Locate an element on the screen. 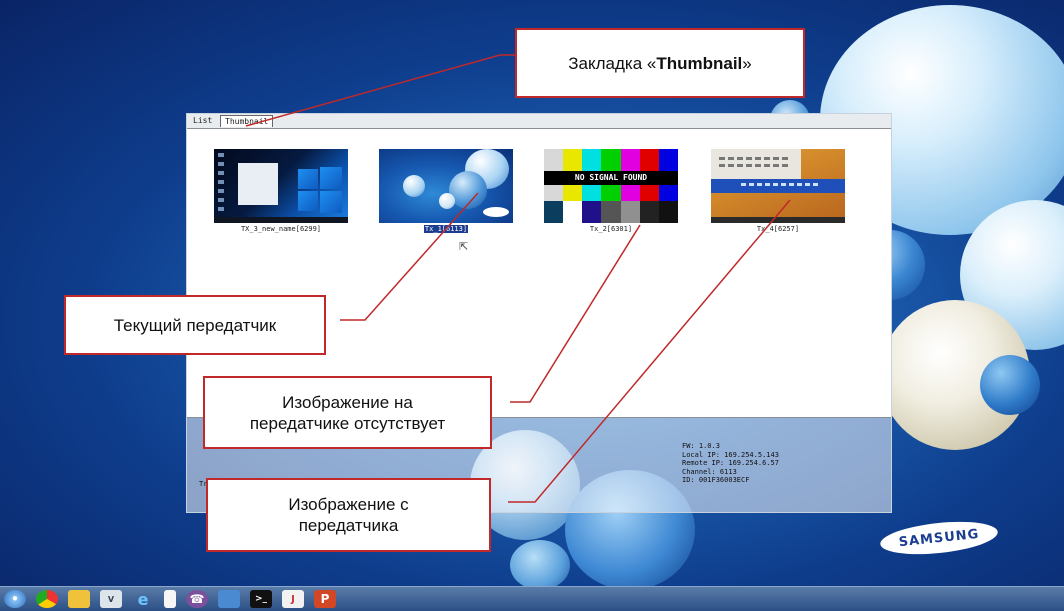 The image size is (1064, 611). local-ip: Local IP: 169.254.5.143 is located at coordinates (730, 454).